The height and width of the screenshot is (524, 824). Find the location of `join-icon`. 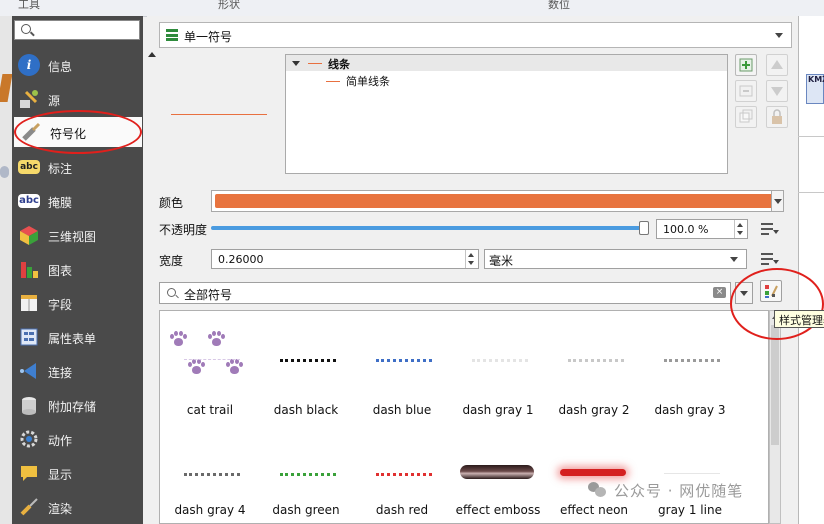

join-icon is located at coordinates (29, 371).